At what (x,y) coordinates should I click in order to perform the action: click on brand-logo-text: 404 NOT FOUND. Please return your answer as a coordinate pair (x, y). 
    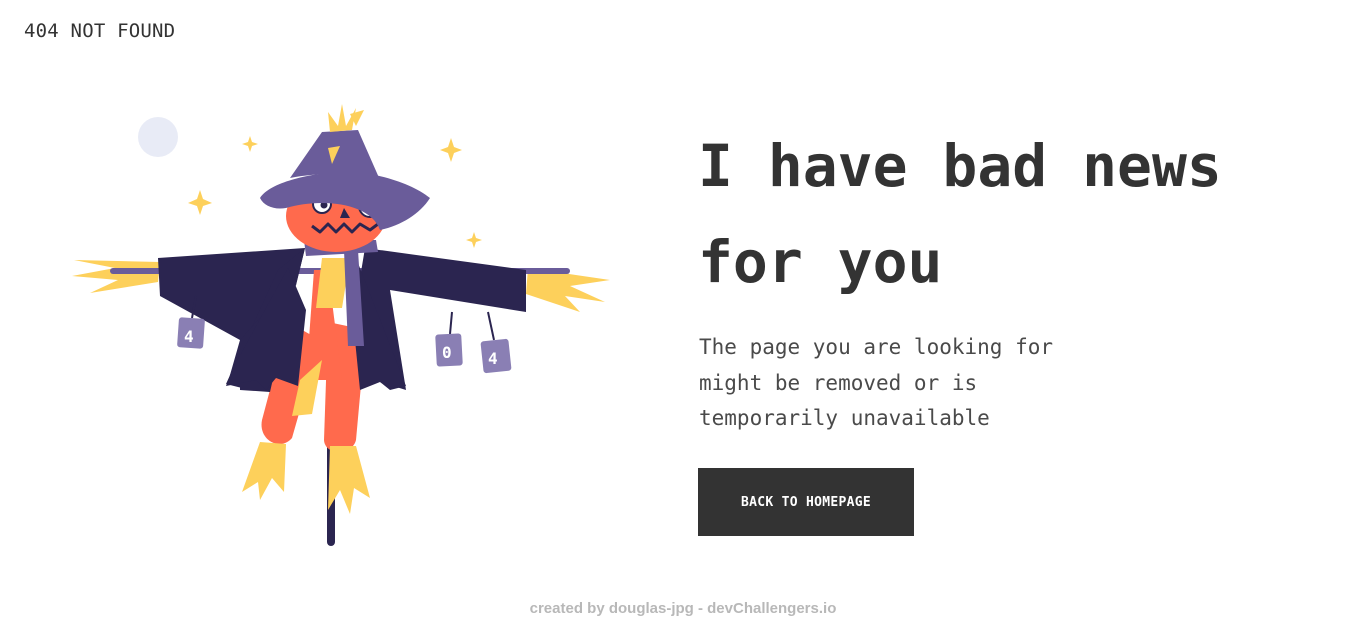
    Looking at the image, I should click on (99, 31).